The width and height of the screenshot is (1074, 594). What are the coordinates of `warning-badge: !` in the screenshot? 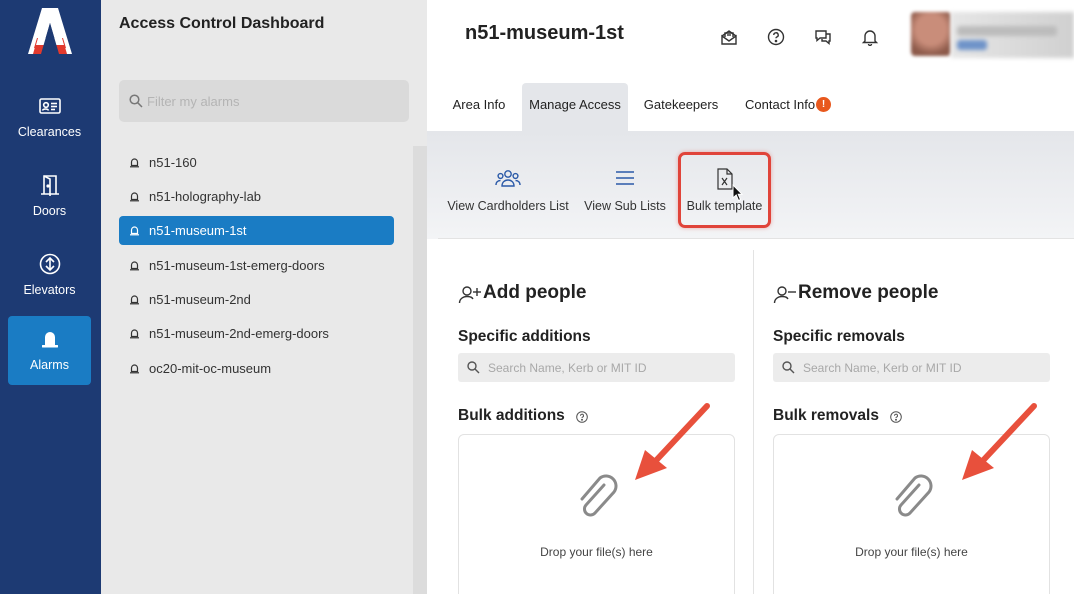 It's located at (823, 104).